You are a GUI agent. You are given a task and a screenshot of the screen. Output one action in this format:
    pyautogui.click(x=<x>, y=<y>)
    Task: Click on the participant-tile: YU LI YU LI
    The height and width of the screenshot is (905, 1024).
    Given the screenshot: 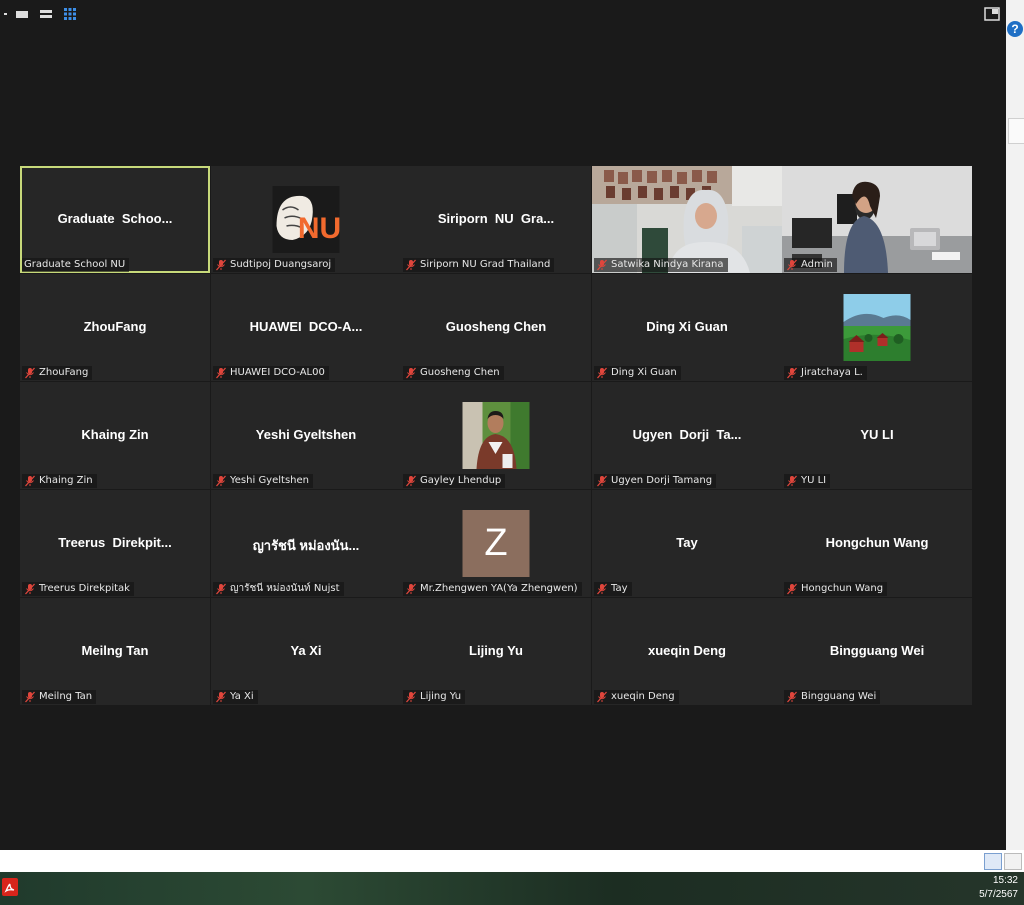 What is the action you would take?
    pyautogui.click(x=877, y=435)
    